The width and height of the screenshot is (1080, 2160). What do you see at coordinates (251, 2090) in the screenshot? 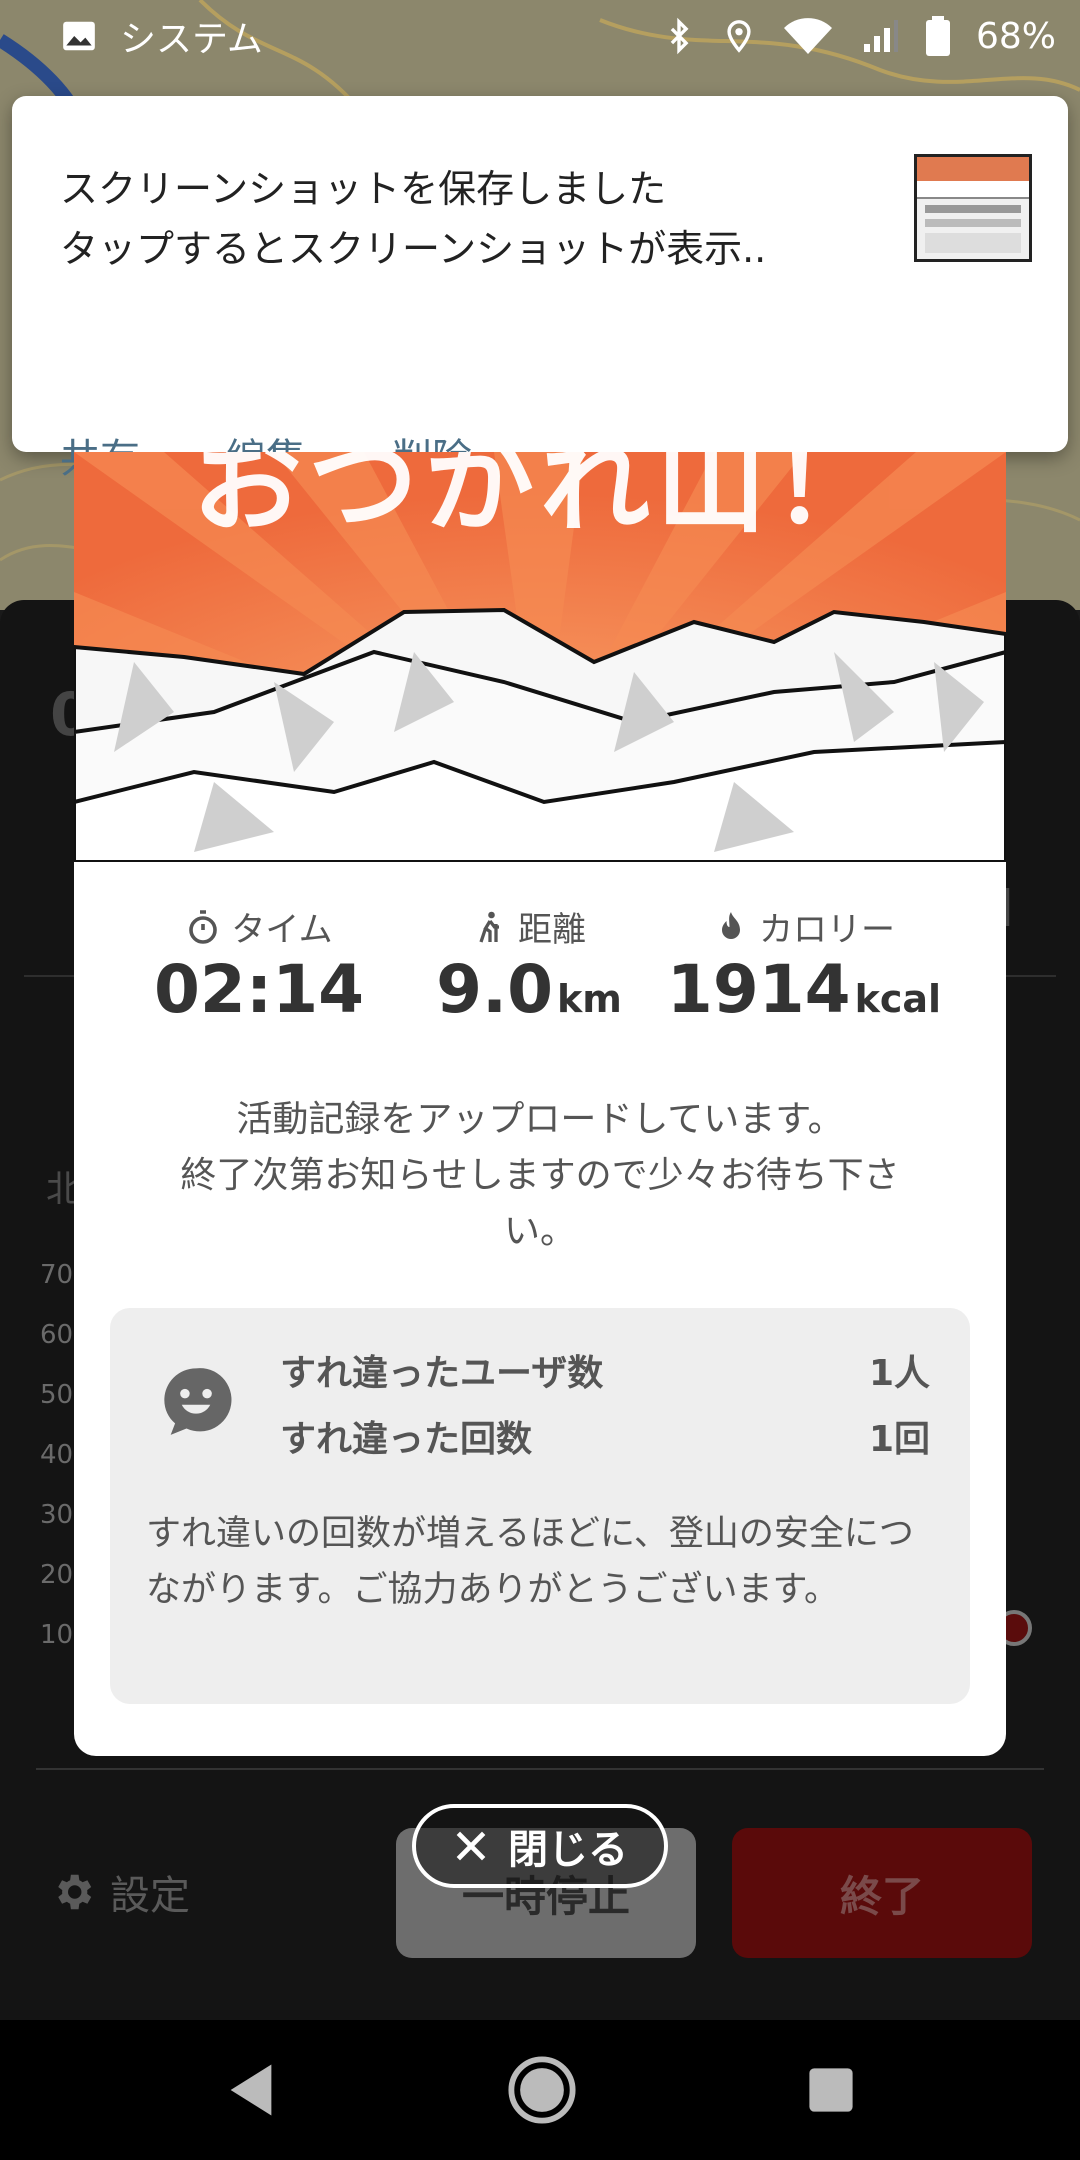
I see `back-icon` at bounding box center [251, 2090].